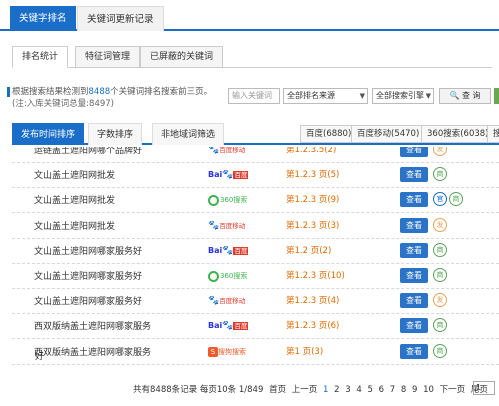  I want to click on table-row: 文山盖土遮阳网批发 🐾百度移动 第1.2.3 页(3) 查看发, so click(255, 226).